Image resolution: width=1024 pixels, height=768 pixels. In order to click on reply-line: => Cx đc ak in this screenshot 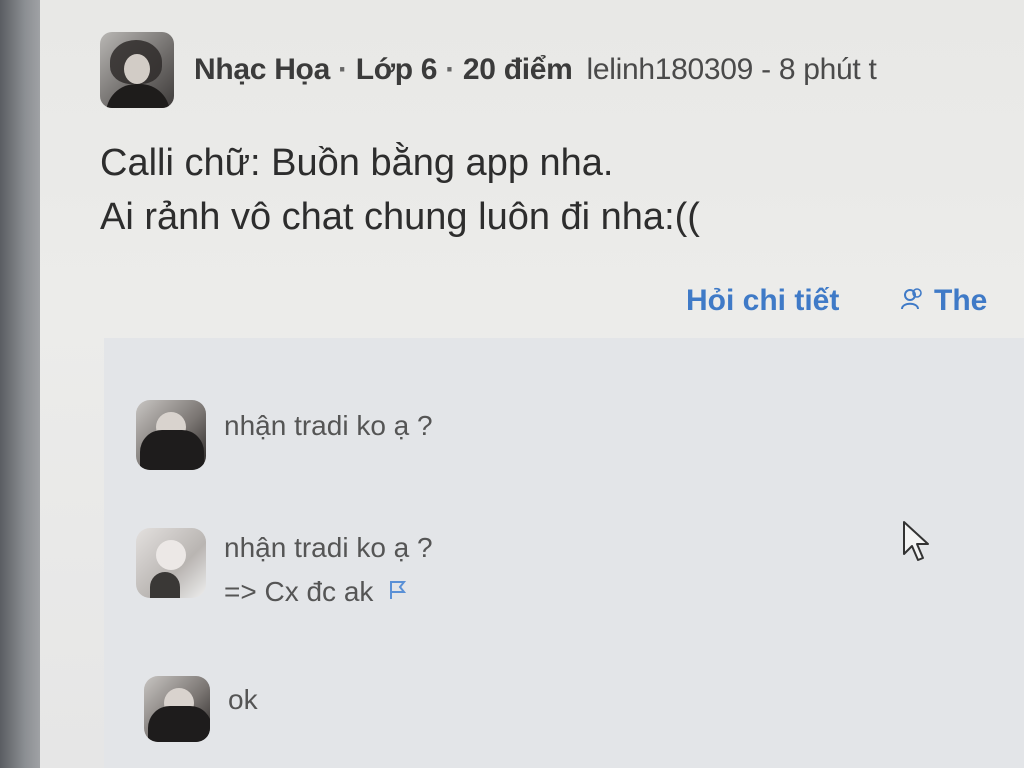, I will do `click(328, 593)`.